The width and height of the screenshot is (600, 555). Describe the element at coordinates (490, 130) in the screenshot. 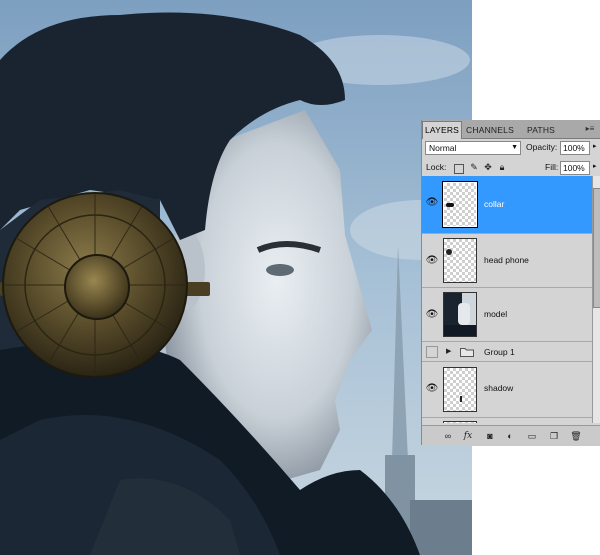

I see `tab-channels: CHANNELS` at that location.